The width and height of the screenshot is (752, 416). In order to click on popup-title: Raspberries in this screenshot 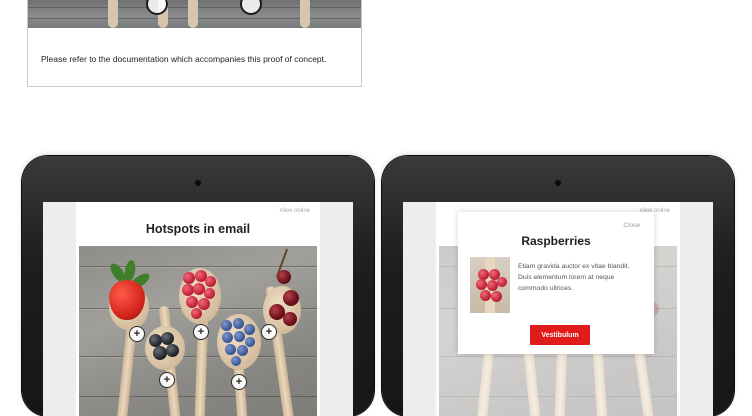, I will do `click(556, 241)`.